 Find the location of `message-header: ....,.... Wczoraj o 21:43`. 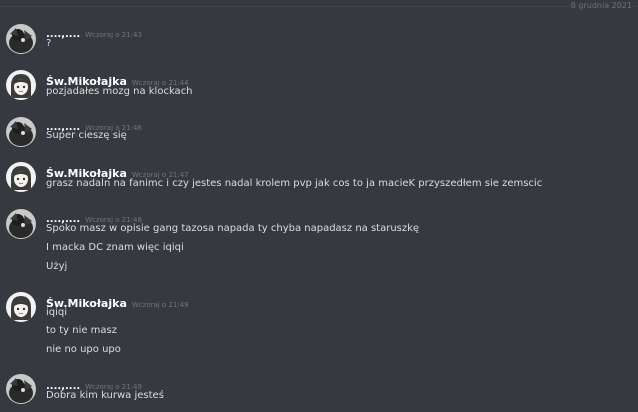

message-header: ....,.... Wczoraj o 21:43 is located at coordinates (94, 31).